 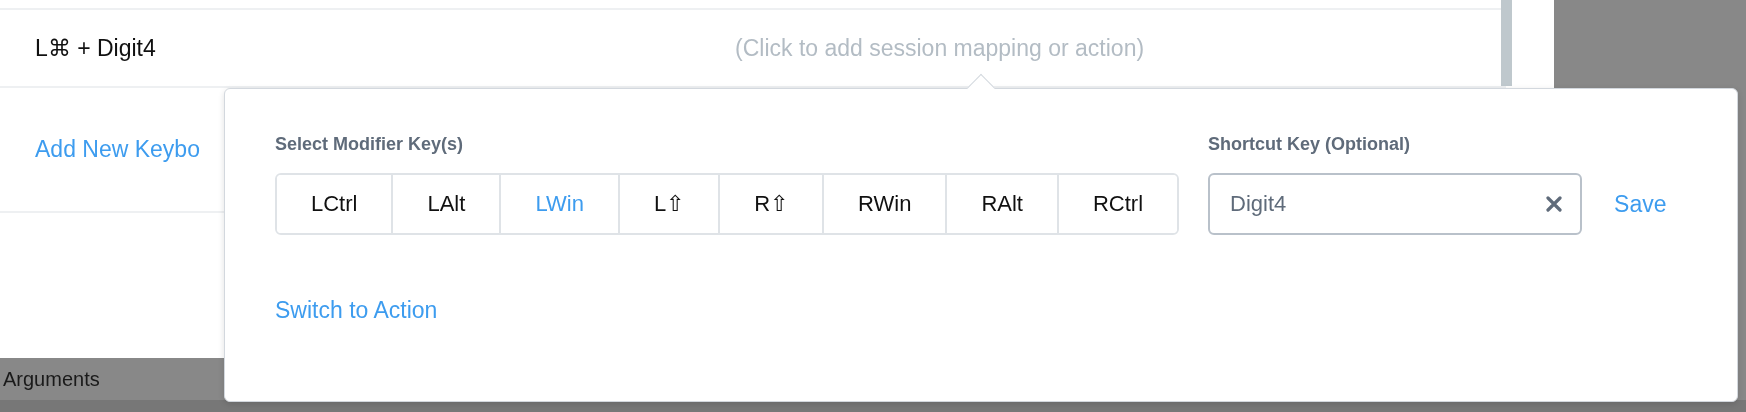 What do you see at coordinates (1506, 43) in the screenshot?
I see `scrollbar-thumb` at bounding box center [1506, 43].